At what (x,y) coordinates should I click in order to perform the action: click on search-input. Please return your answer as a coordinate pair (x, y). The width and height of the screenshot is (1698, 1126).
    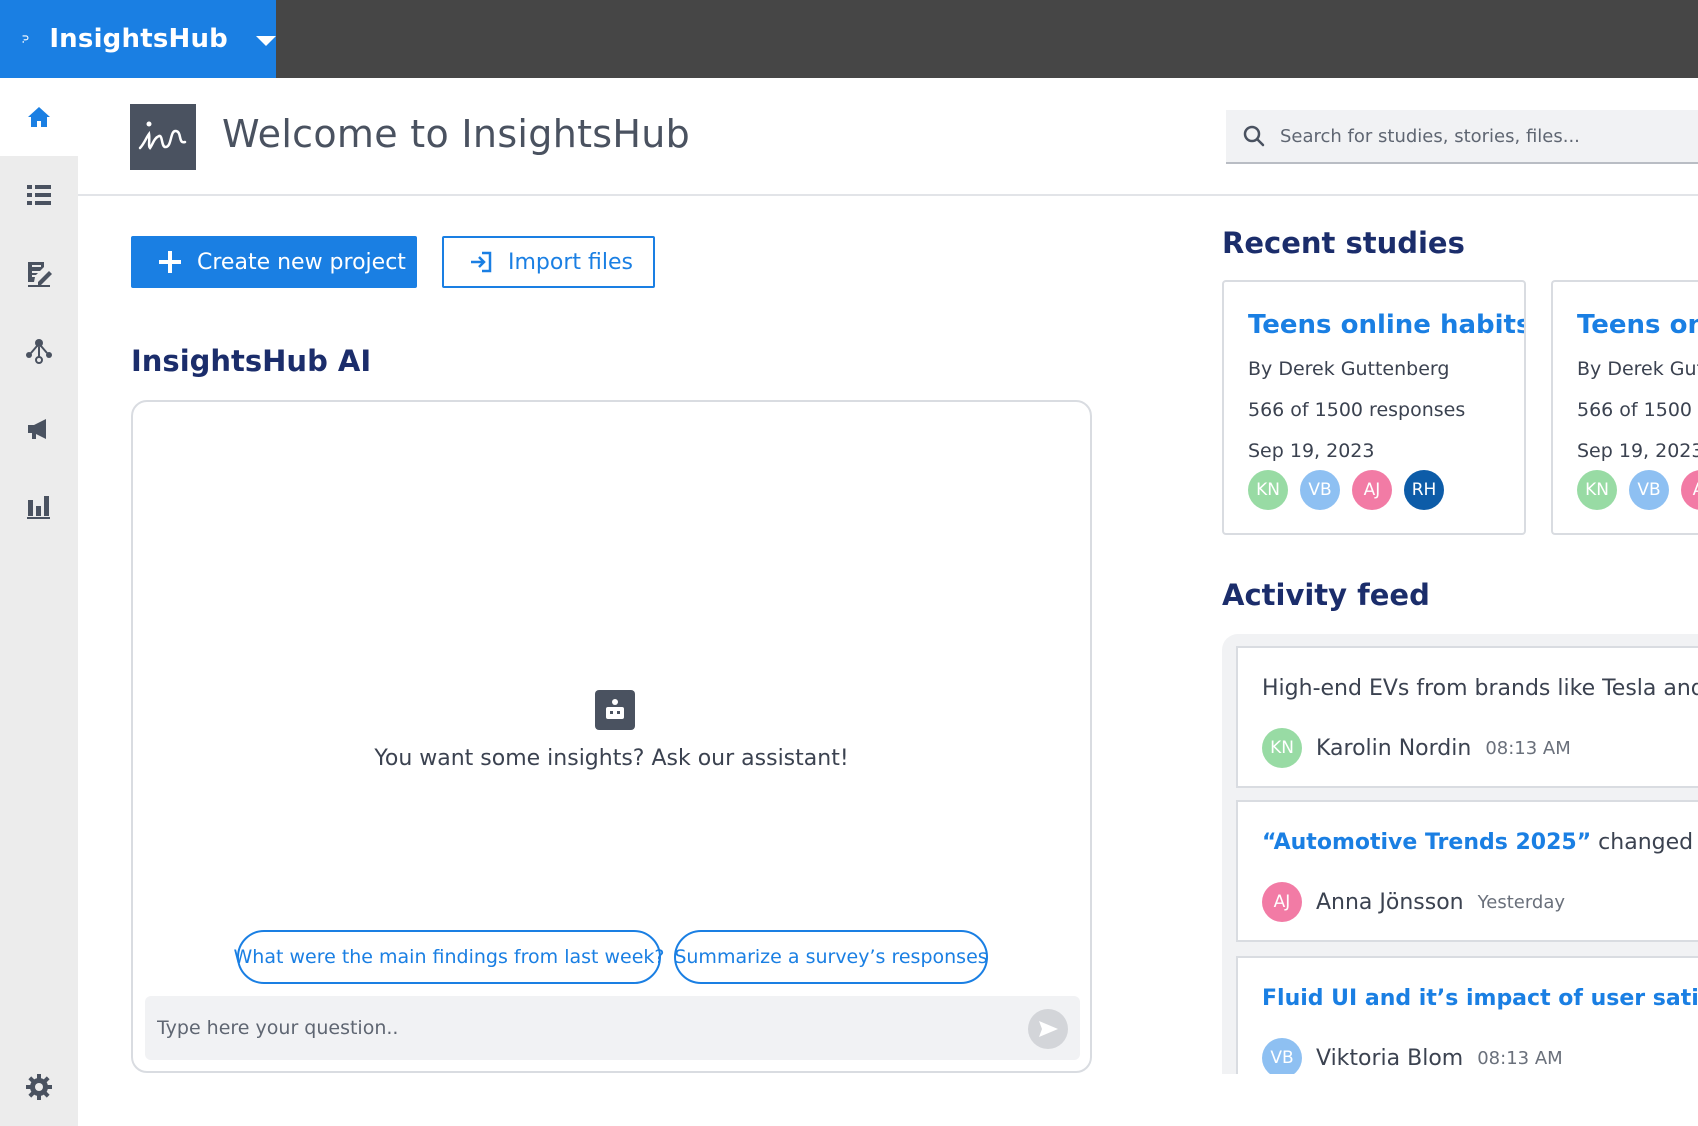
    Looking at the image, I should click on (1480, 136).